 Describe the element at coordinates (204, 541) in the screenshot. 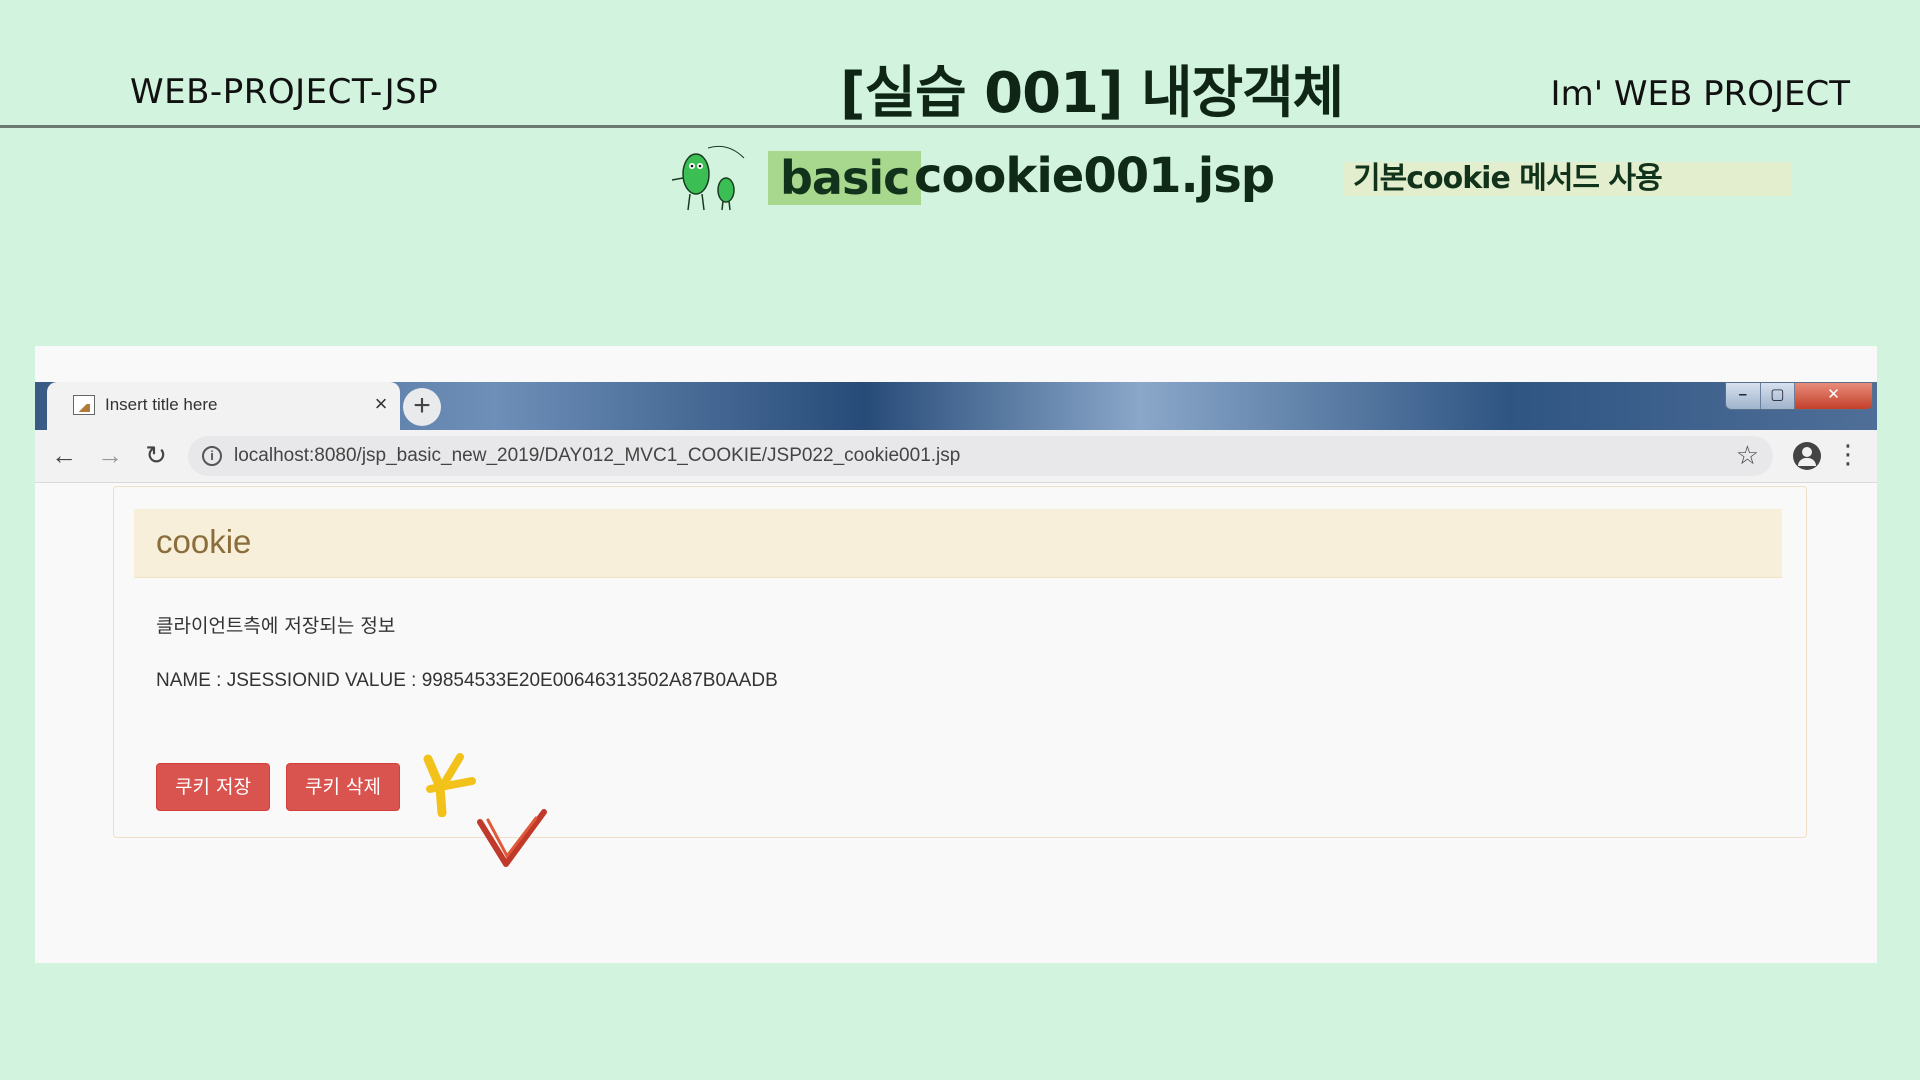

I see `panel-title: cookie` at that location.